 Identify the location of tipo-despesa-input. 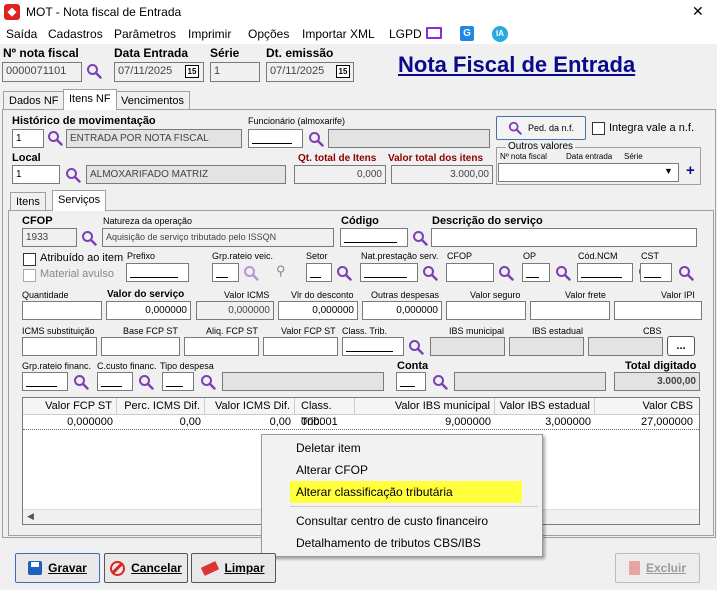
(178, 381).